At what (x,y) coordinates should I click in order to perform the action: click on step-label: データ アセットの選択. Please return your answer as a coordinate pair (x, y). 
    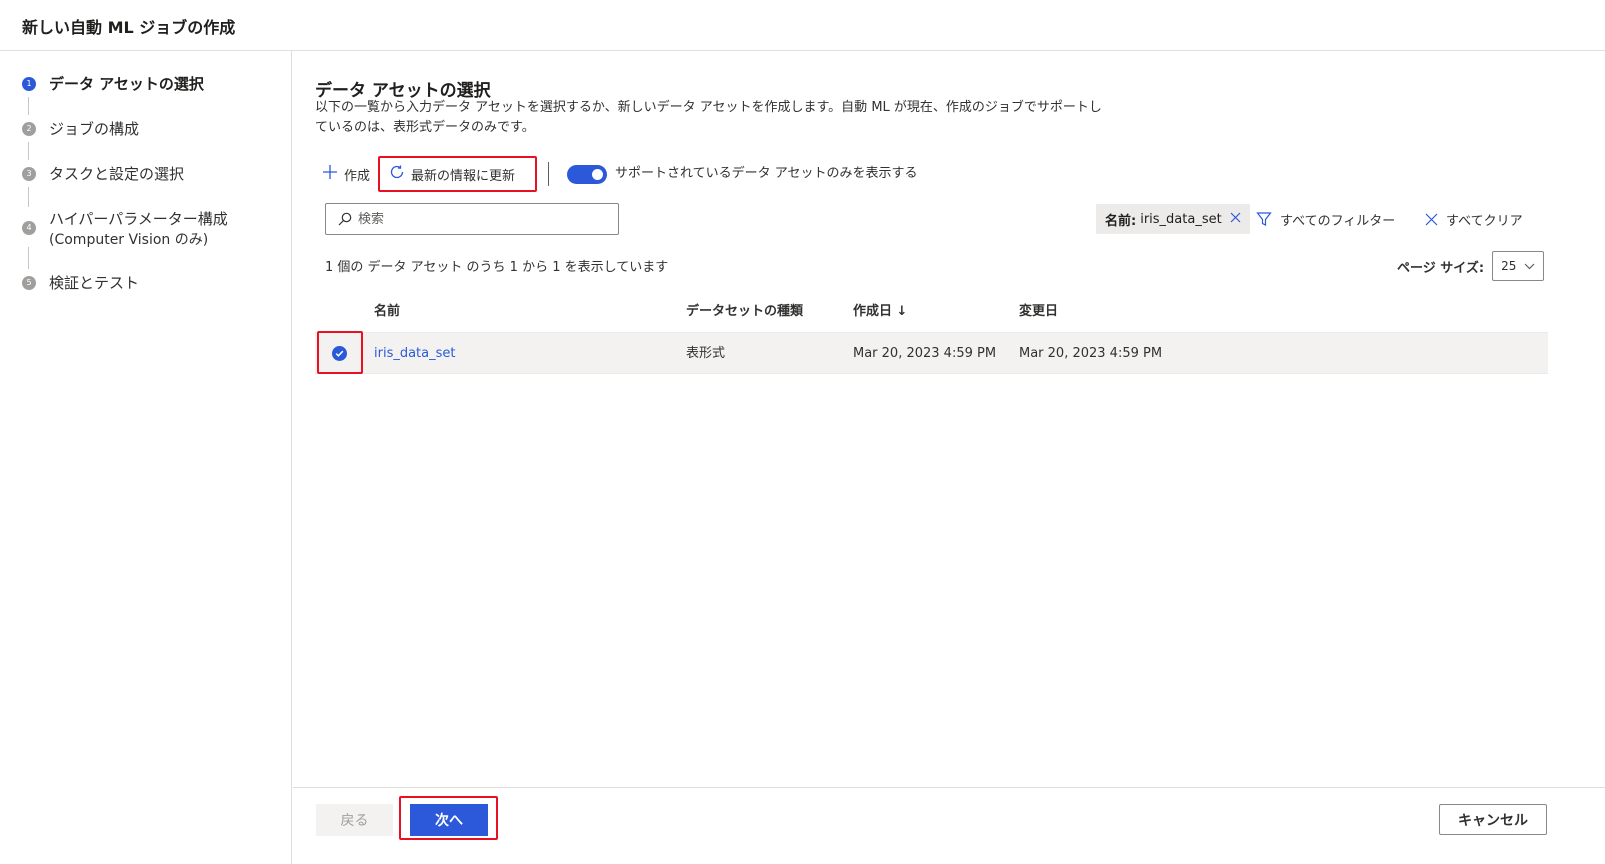
    Looking at the image, I should click on (126, 84).